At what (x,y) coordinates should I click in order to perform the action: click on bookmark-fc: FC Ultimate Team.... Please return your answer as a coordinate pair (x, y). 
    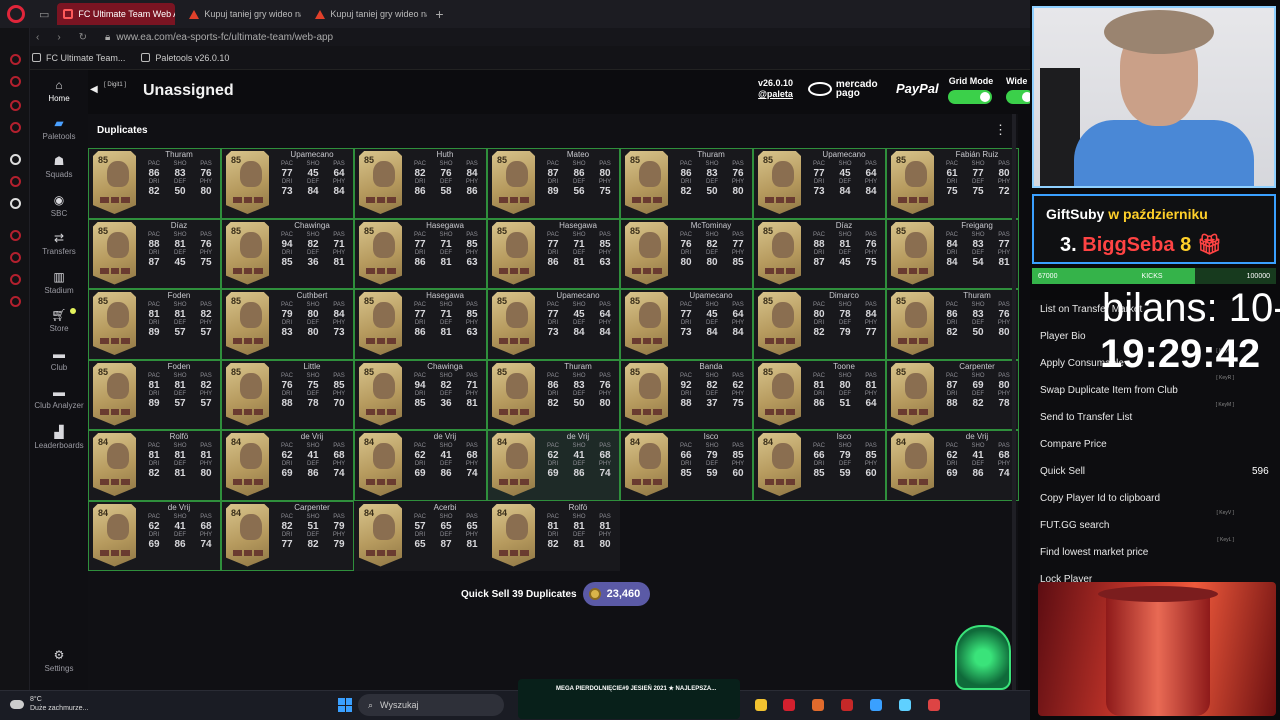
    Looking at the image, I should click on (78, 58).